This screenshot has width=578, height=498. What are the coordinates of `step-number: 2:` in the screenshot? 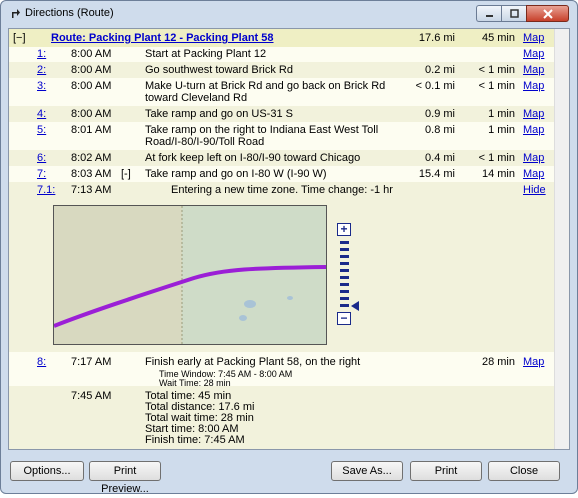 It's located at (41, 70).